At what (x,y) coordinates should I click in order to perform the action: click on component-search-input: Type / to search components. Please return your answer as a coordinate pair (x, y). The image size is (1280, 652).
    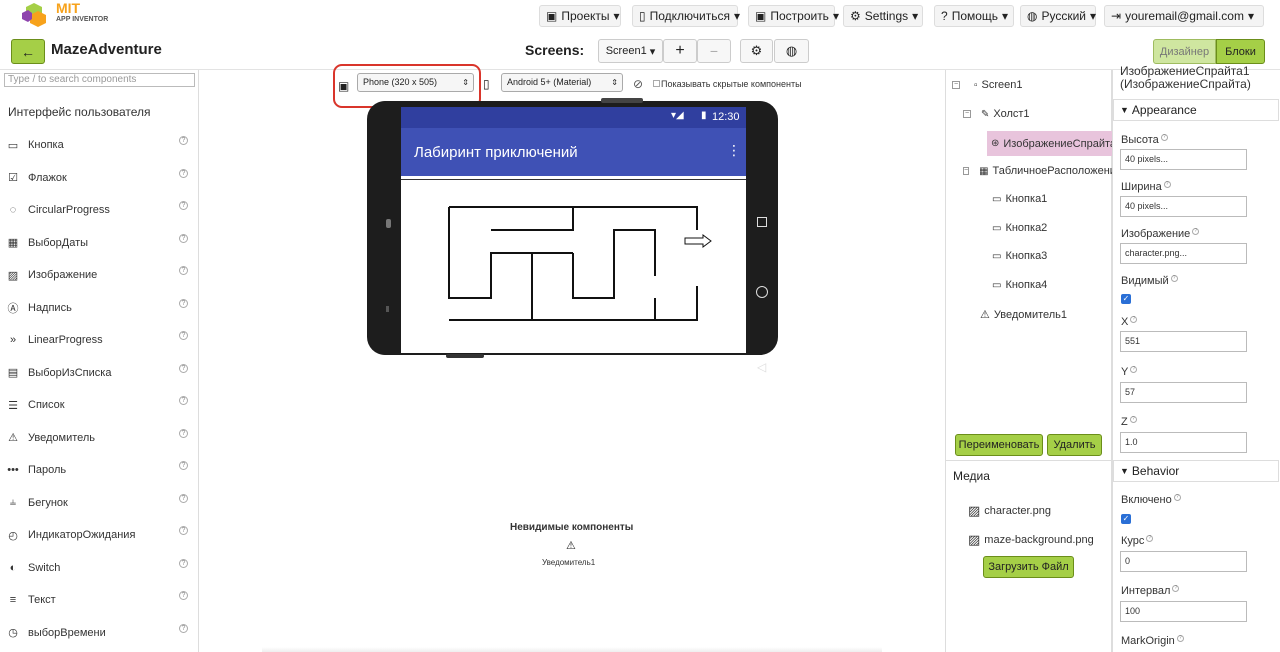
    Looking at the image, I should click on (99, 80).